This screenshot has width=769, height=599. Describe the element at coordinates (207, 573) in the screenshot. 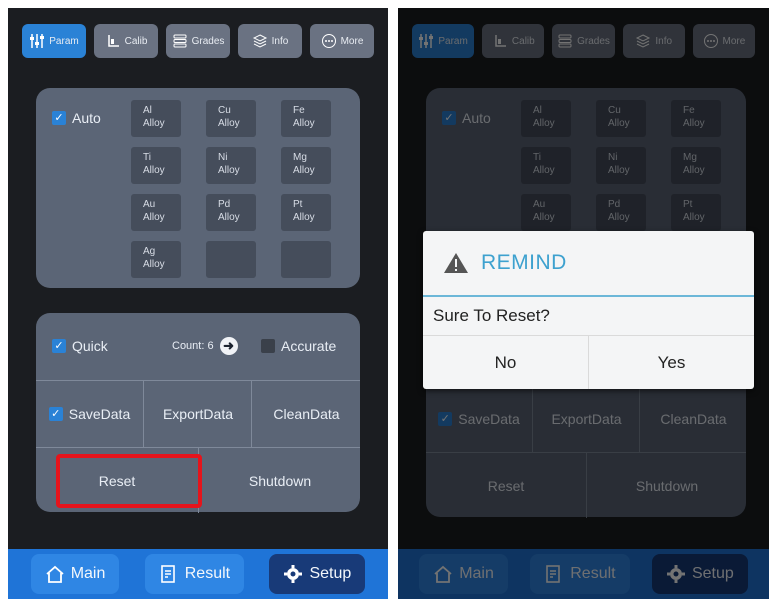

I see `nav-label: Result` at that location.